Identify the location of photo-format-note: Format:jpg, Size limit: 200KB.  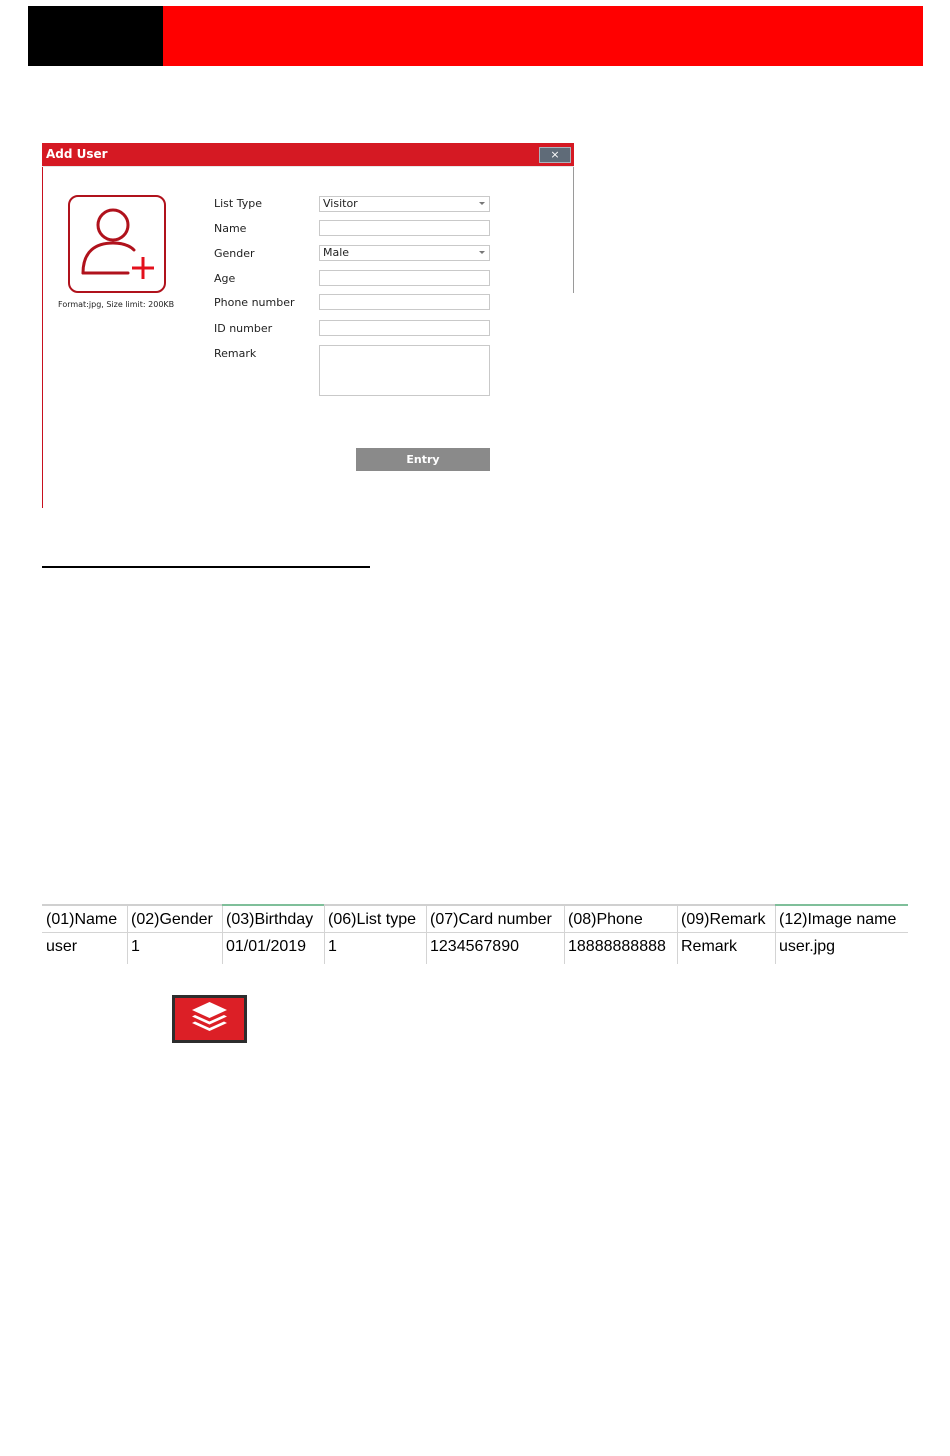
(116, 304).